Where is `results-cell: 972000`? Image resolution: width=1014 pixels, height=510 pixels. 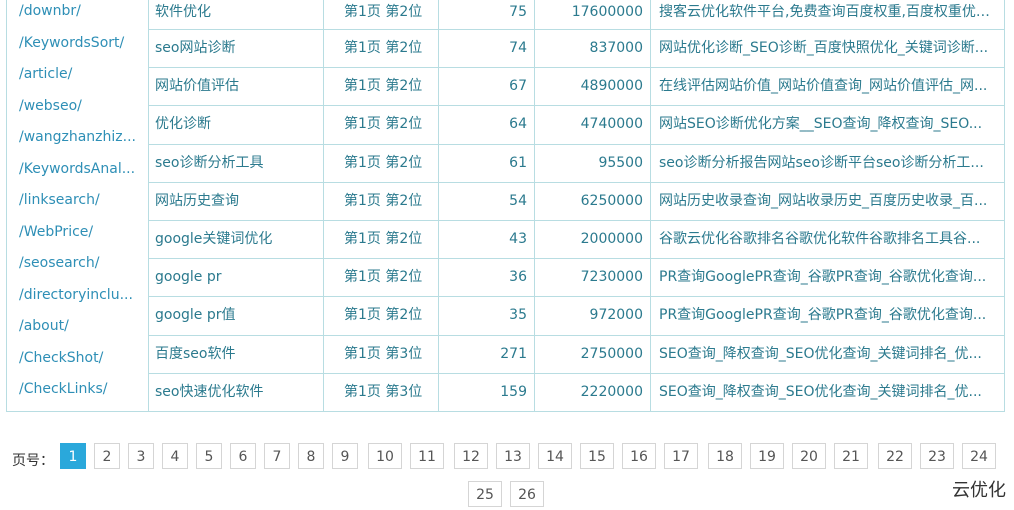
results-cell: 972000 is located at coordinates (593, 316).